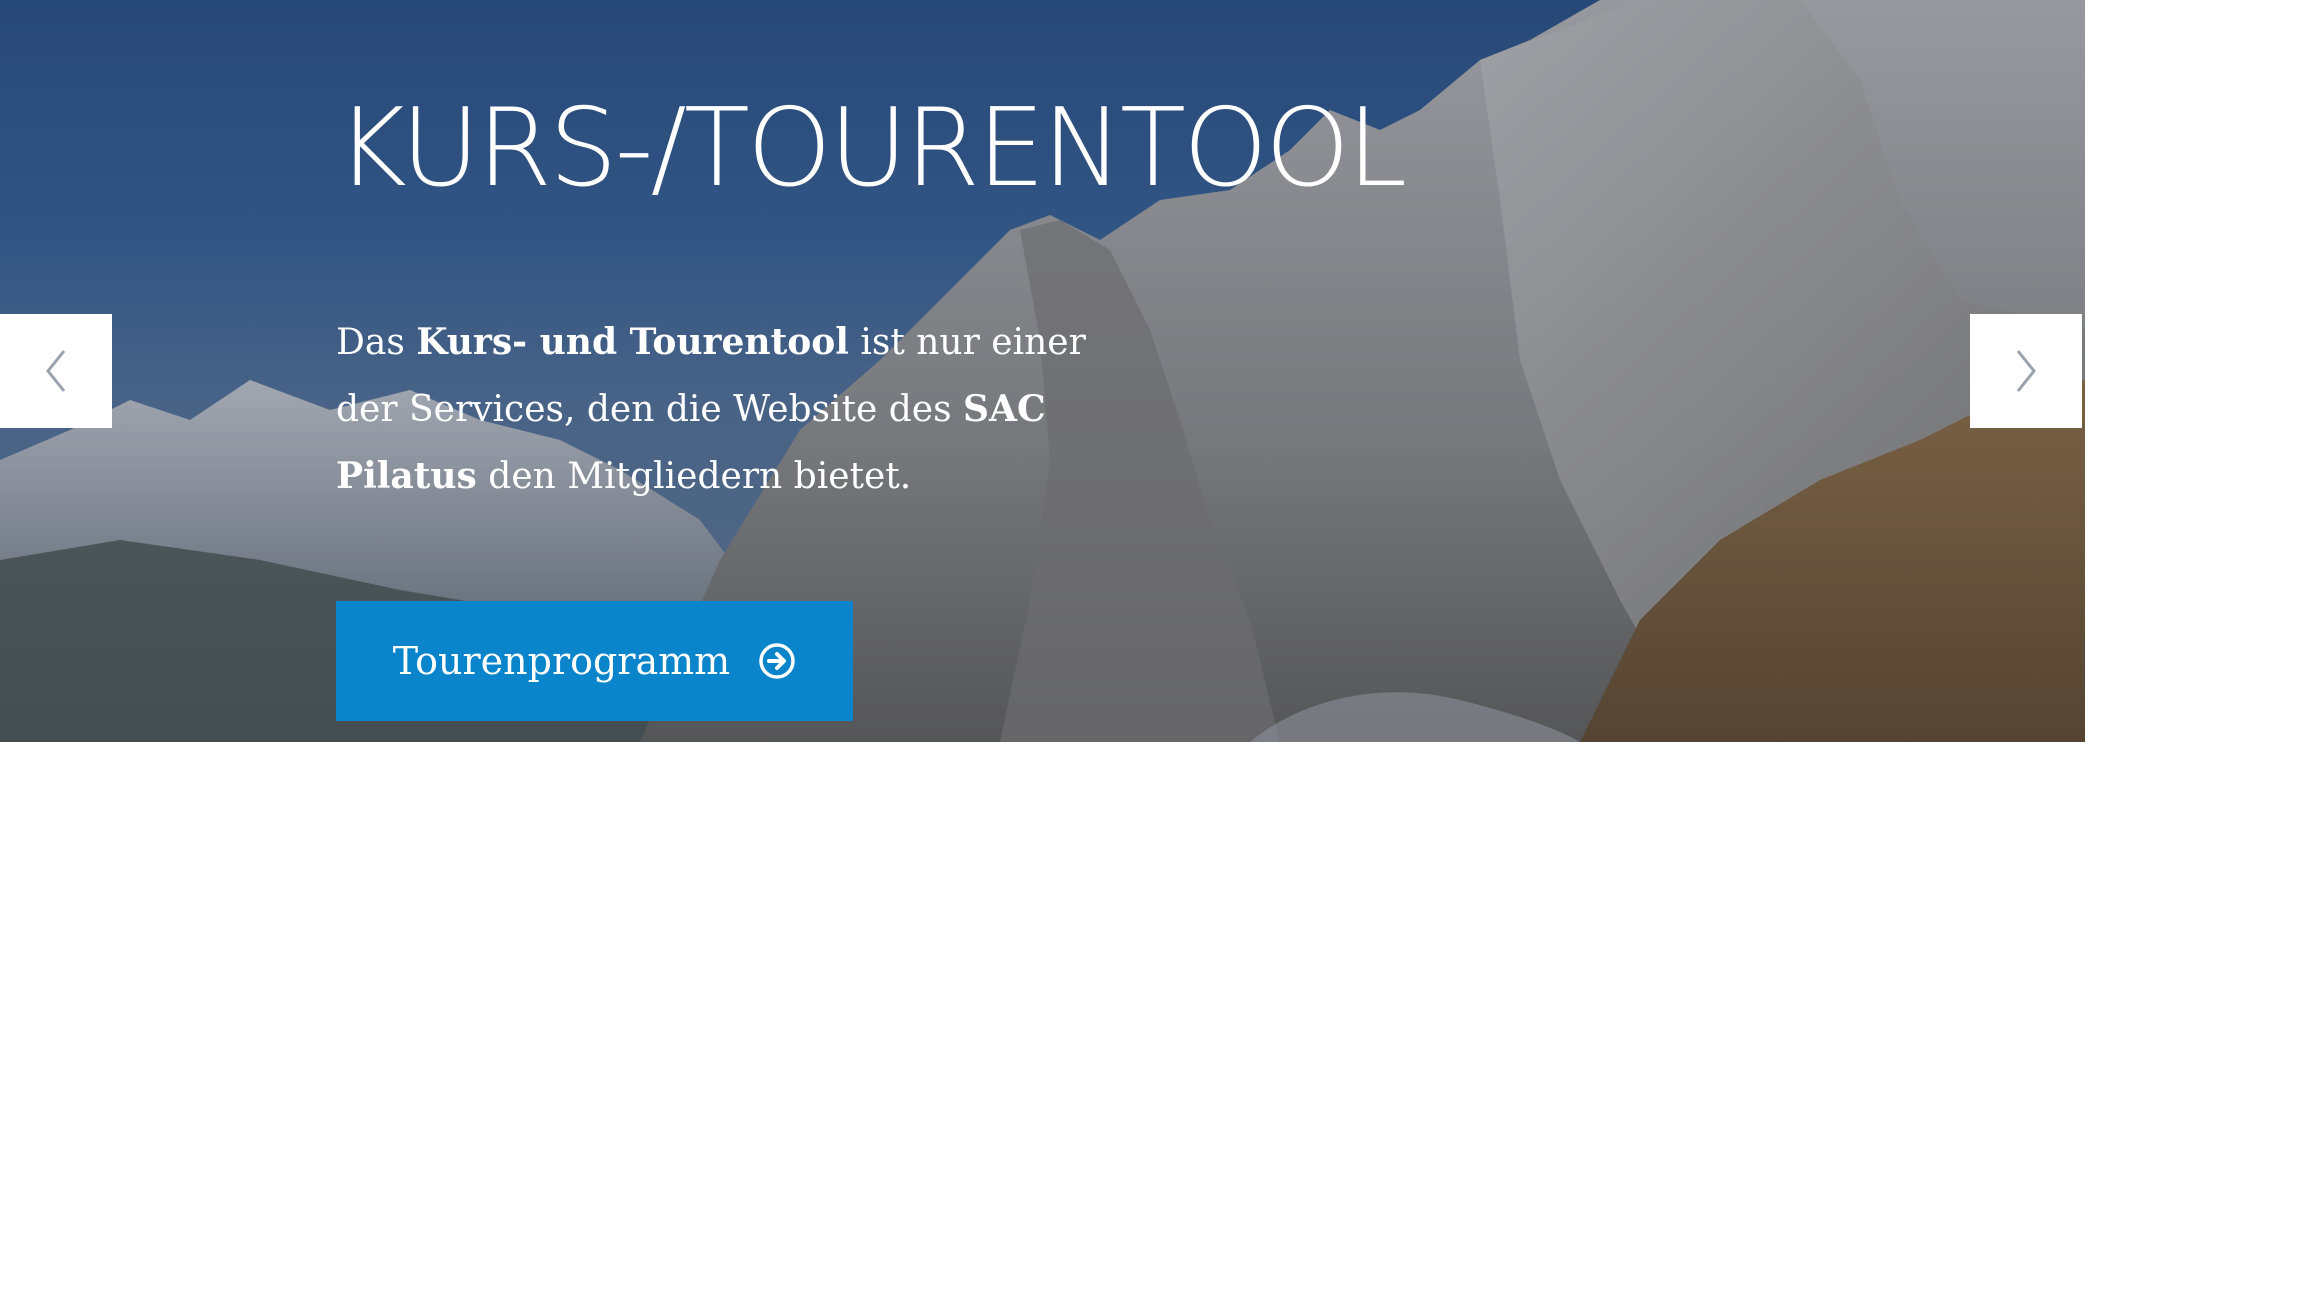  Describe the element at coordinates (632, 341) in the screenshot. I see `hero-text-bold-tool: Kurs- und Tourentool` at that location.